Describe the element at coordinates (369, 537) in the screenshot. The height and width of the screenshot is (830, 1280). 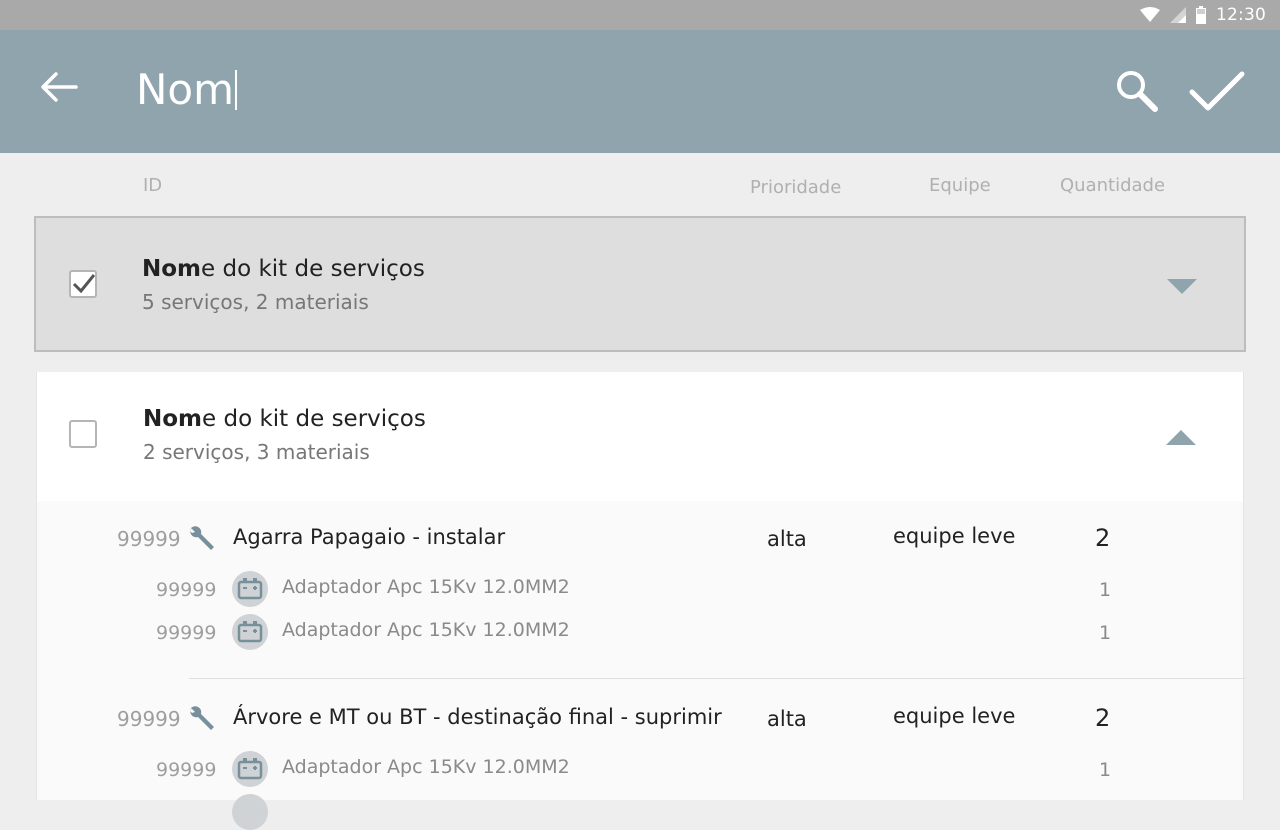
I see `service-name: Agarra Papagaio - instalar` at that location.